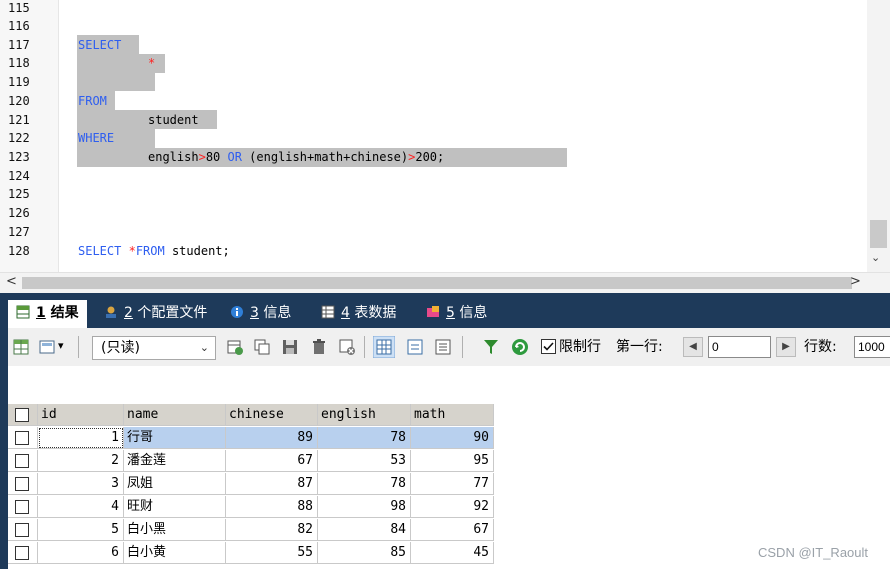 This screenshot has height=569, width=890. I want to click on mode-select: (只读) ⌄, so click(154, 348).